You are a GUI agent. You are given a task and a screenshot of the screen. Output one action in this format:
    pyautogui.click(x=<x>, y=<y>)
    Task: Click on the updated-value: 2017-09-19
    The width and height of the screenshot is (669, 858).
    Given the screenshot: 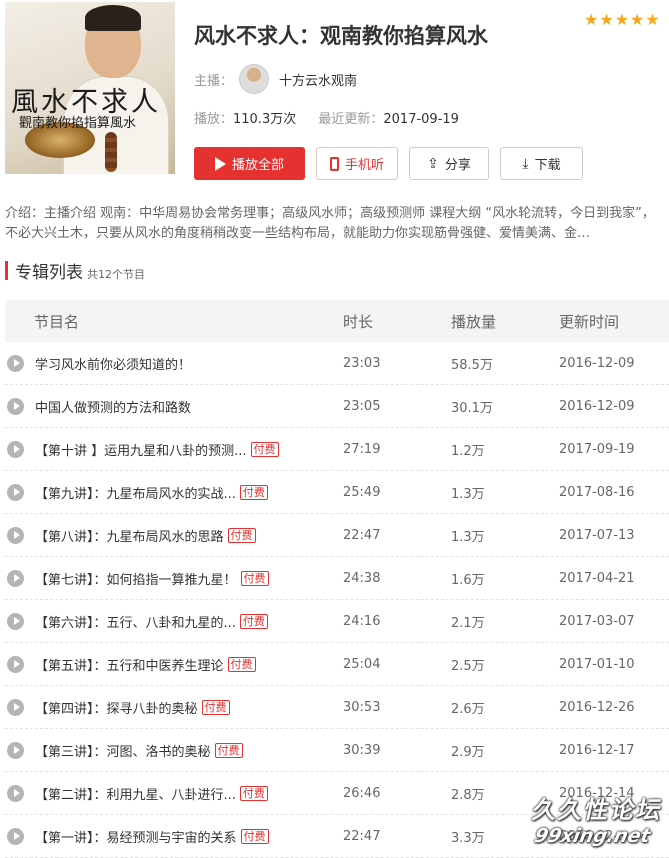 What is the action you would take?
    pyautogui.click(x=421, y=119)
    